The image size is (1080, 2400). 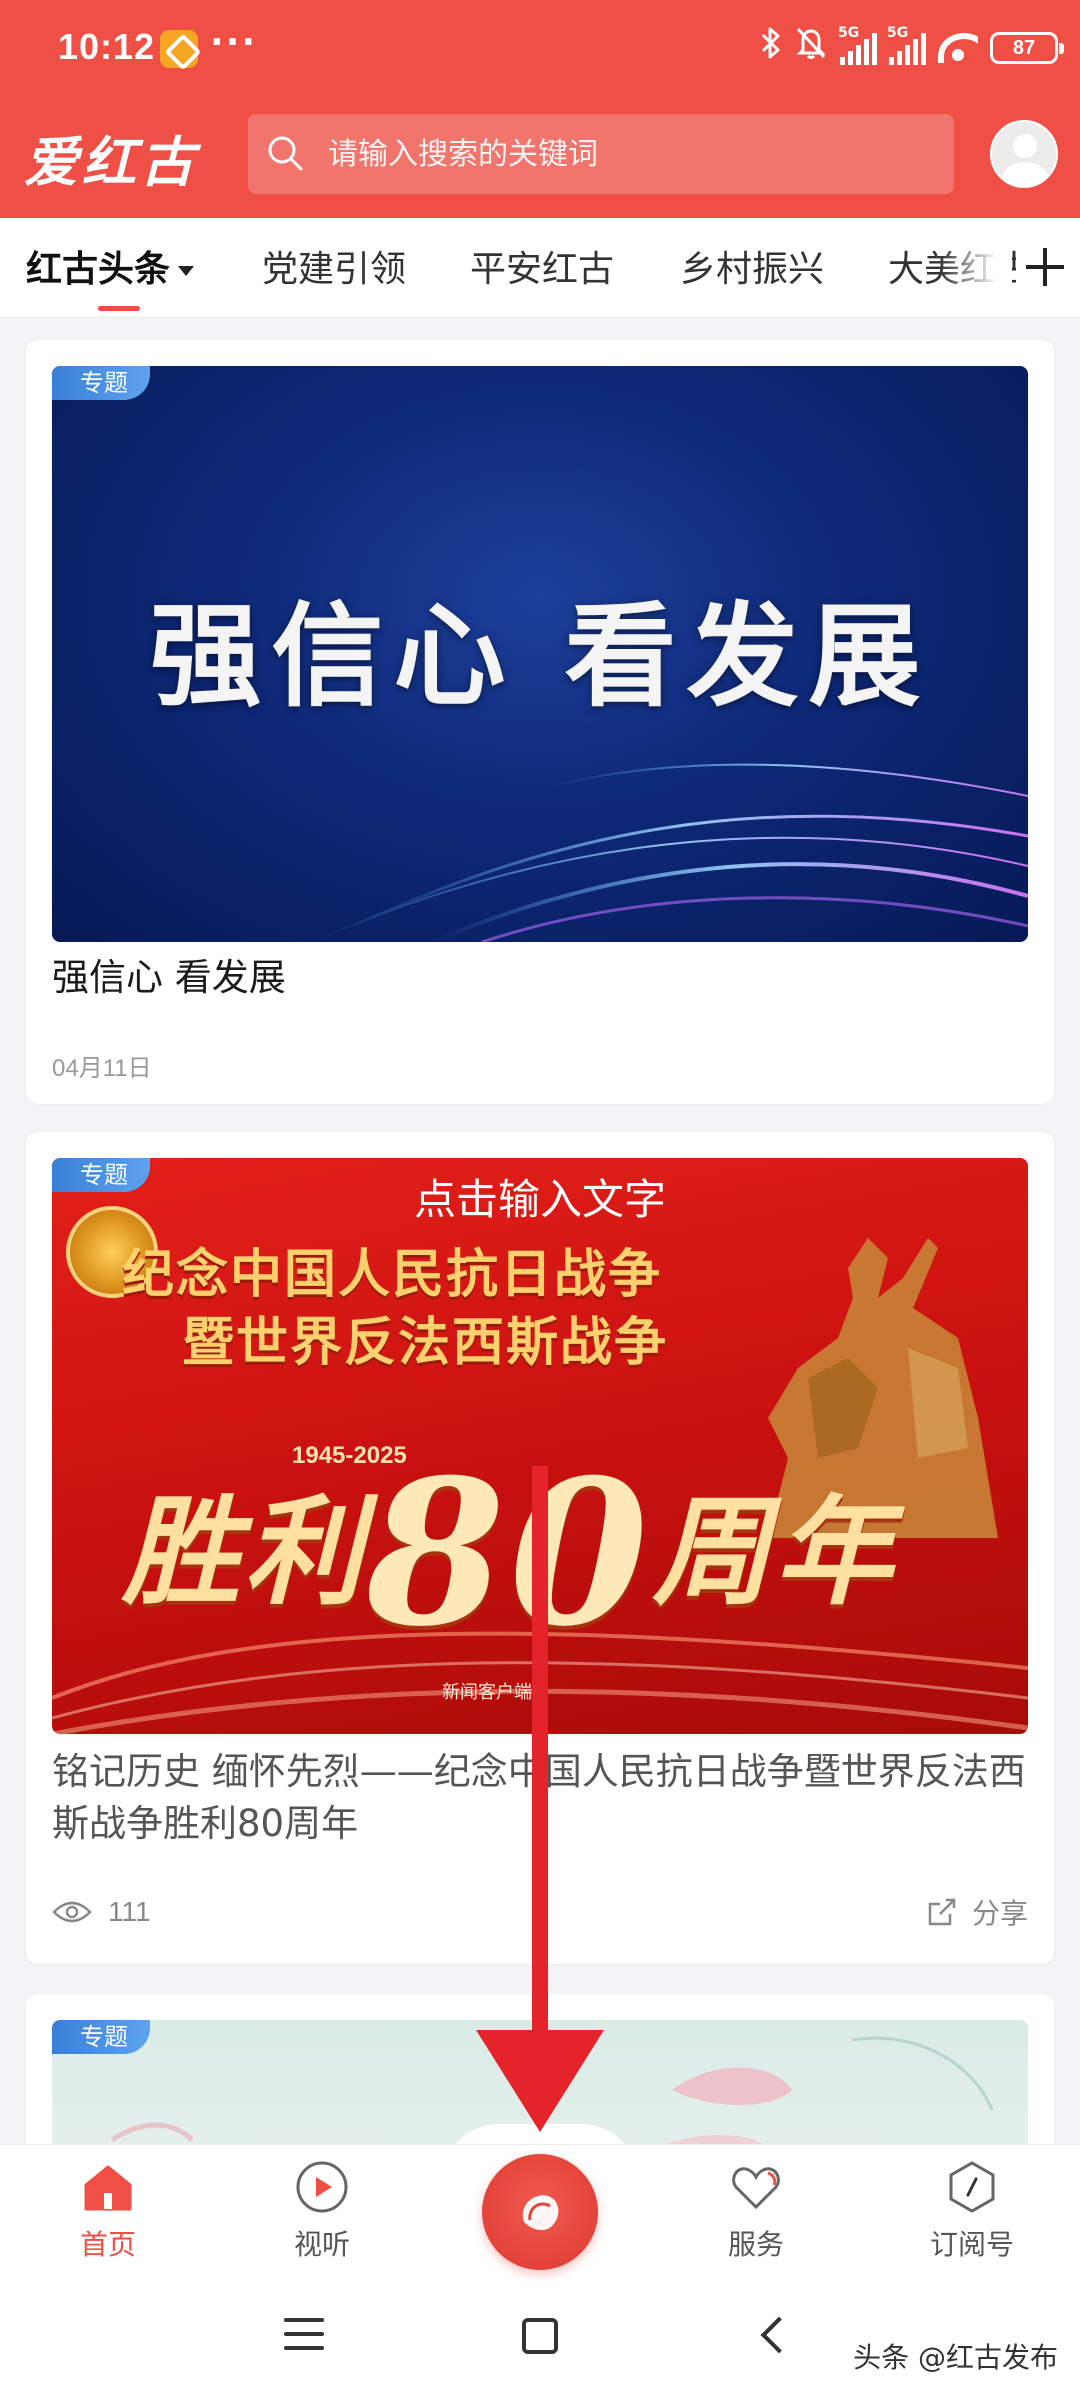 I want to click on mute-bell-icon, so click(x=811, y=48).